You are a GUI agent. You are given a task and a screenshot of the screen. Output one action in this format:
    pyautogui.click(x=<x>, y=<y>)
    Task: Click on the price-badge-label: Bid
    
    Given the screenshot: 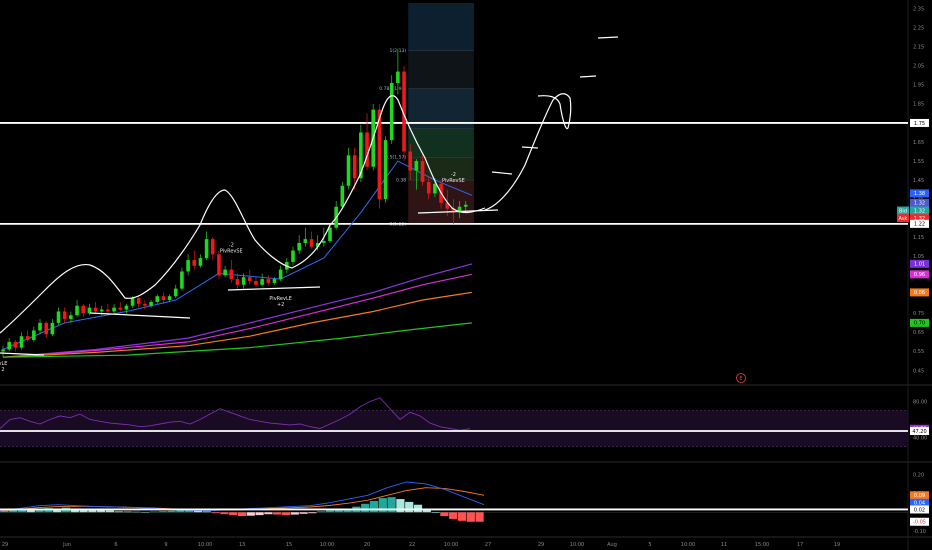 What is the action you would take?
    pyautogui.click(x=903, y=211)
    